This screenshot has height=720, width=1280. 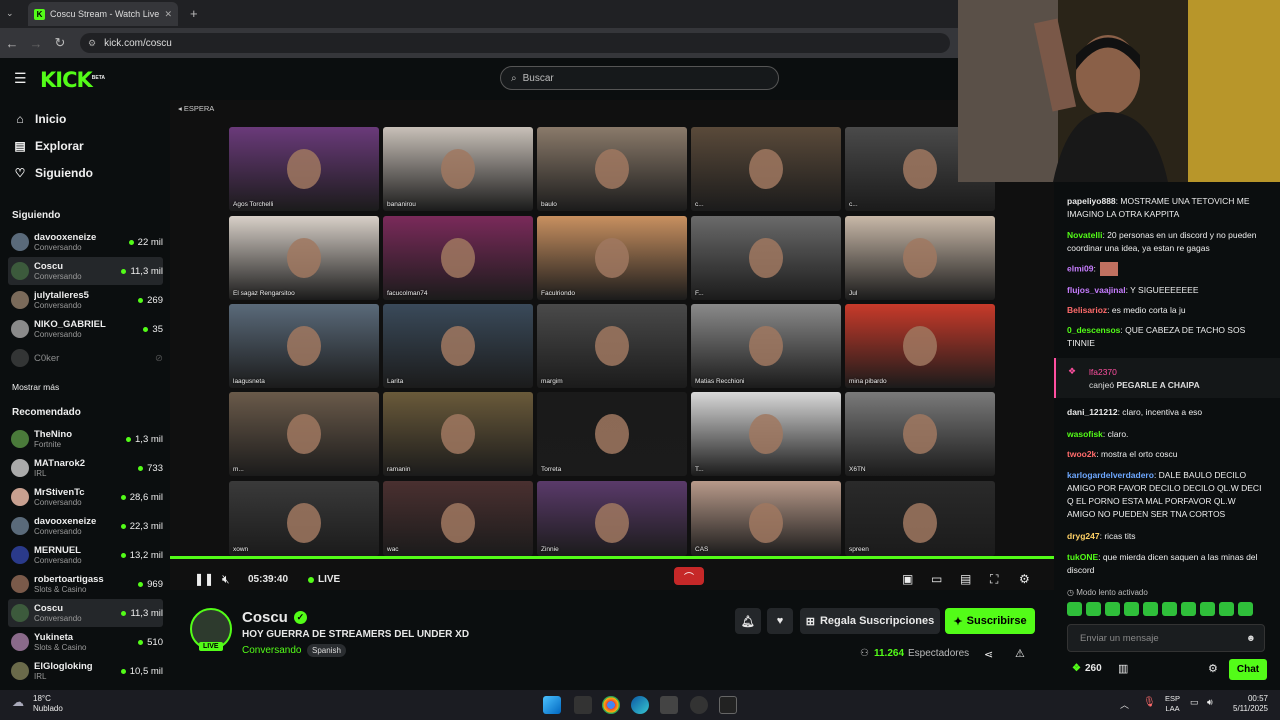 I want to click on streamer-name: Coscu ✓, so click(x=274, y=617).